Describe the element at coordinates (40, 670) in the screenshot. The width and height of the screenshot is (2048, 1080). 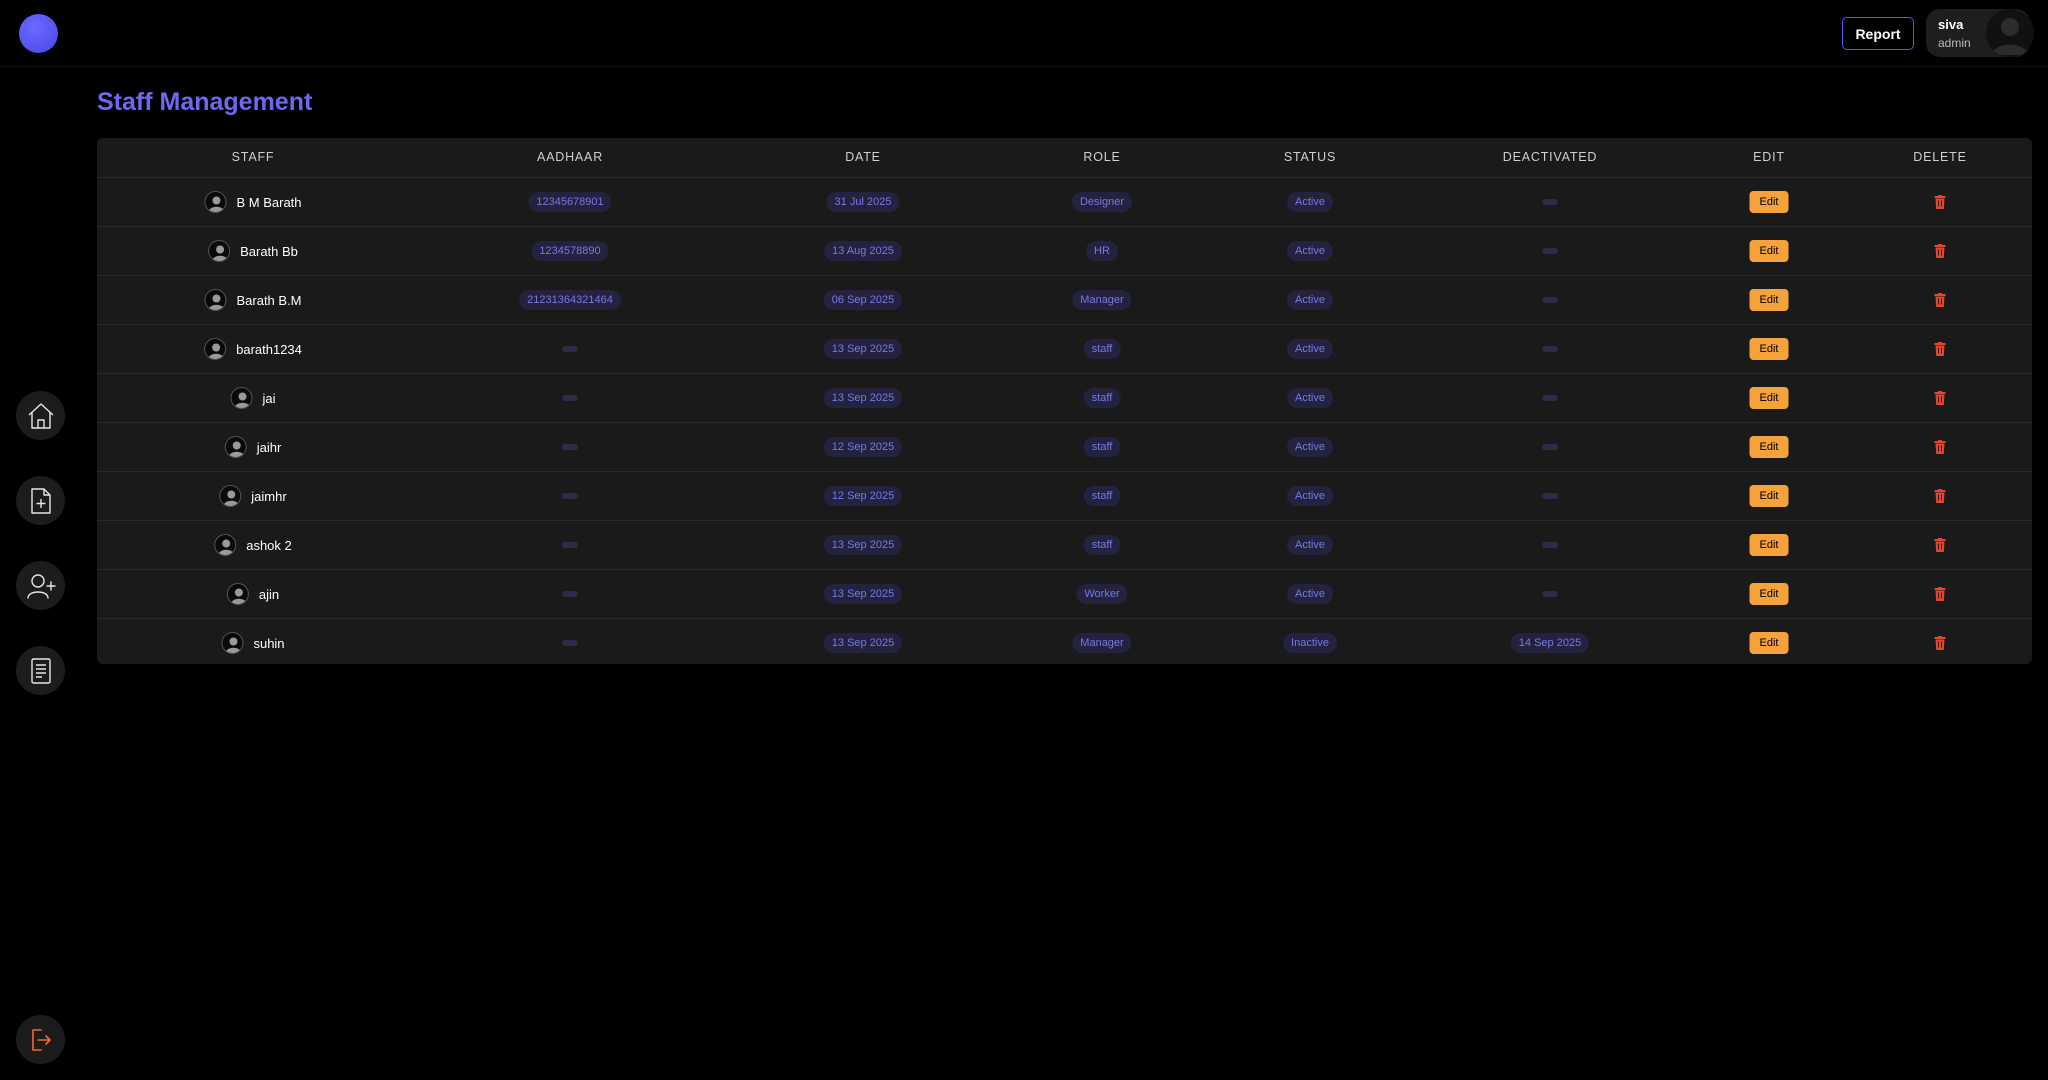
I see `sidebar-item-reports` at that location.